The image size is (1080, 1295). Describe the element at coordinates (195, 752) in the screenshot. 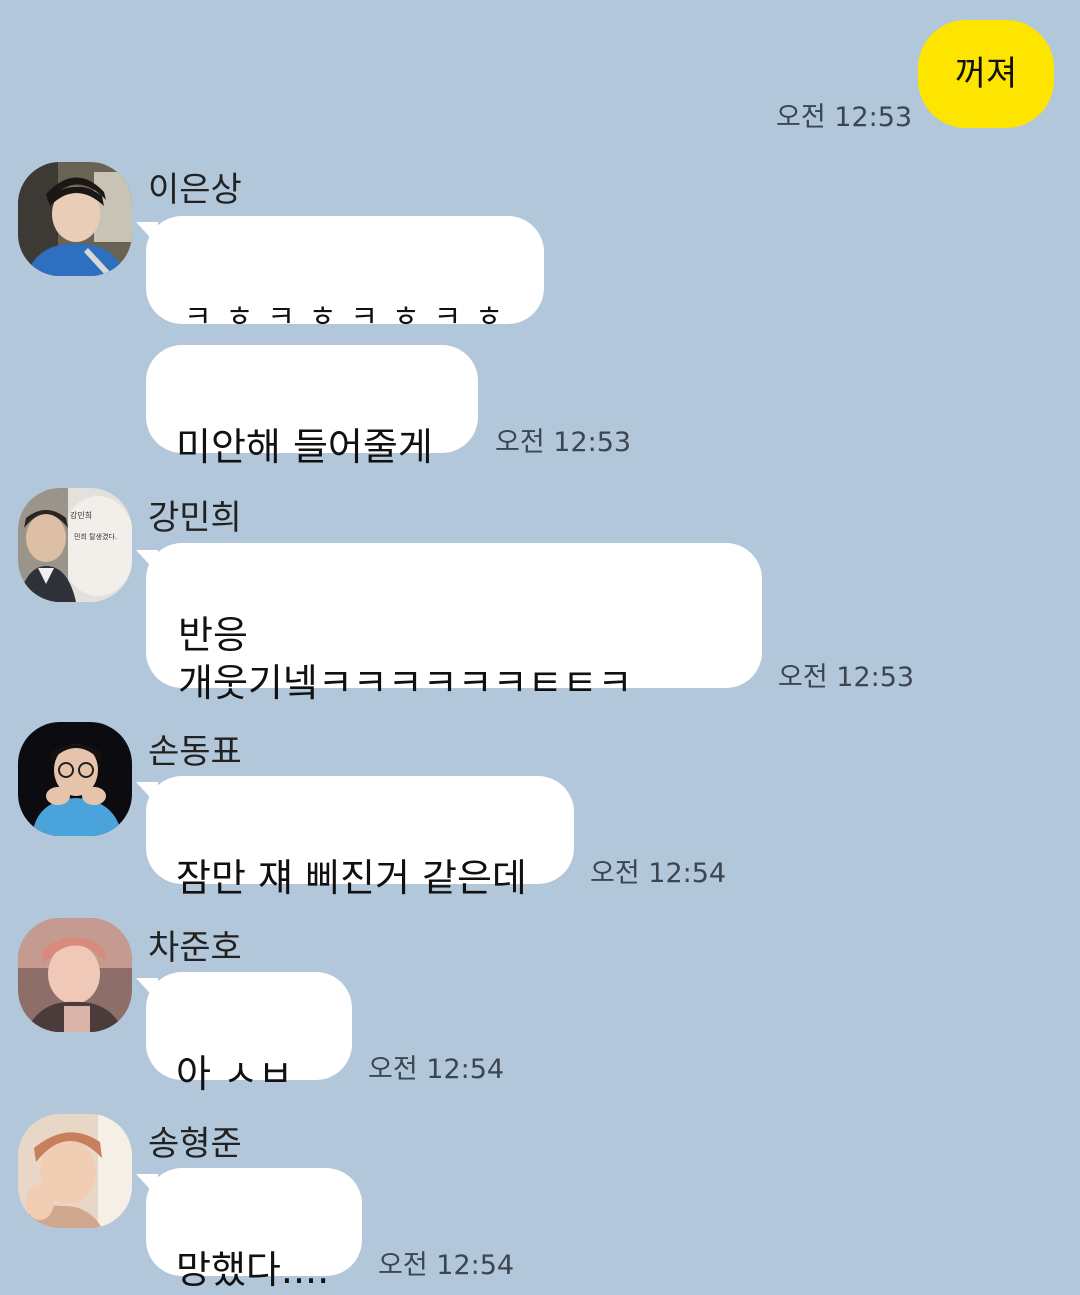

I see `sender-name: 손동표` at that location.